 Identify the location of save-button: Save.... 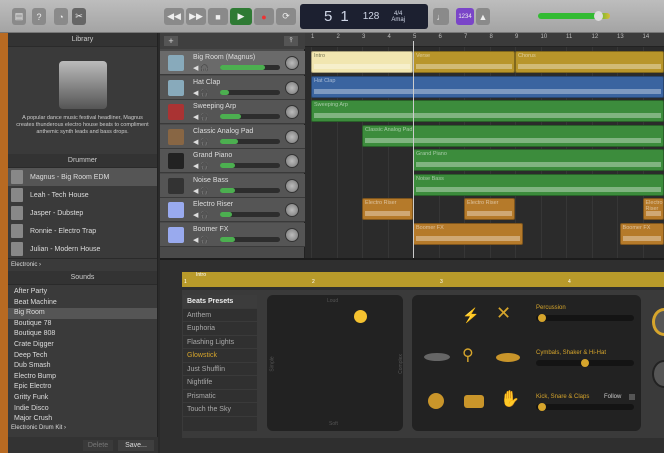
(136, 445).